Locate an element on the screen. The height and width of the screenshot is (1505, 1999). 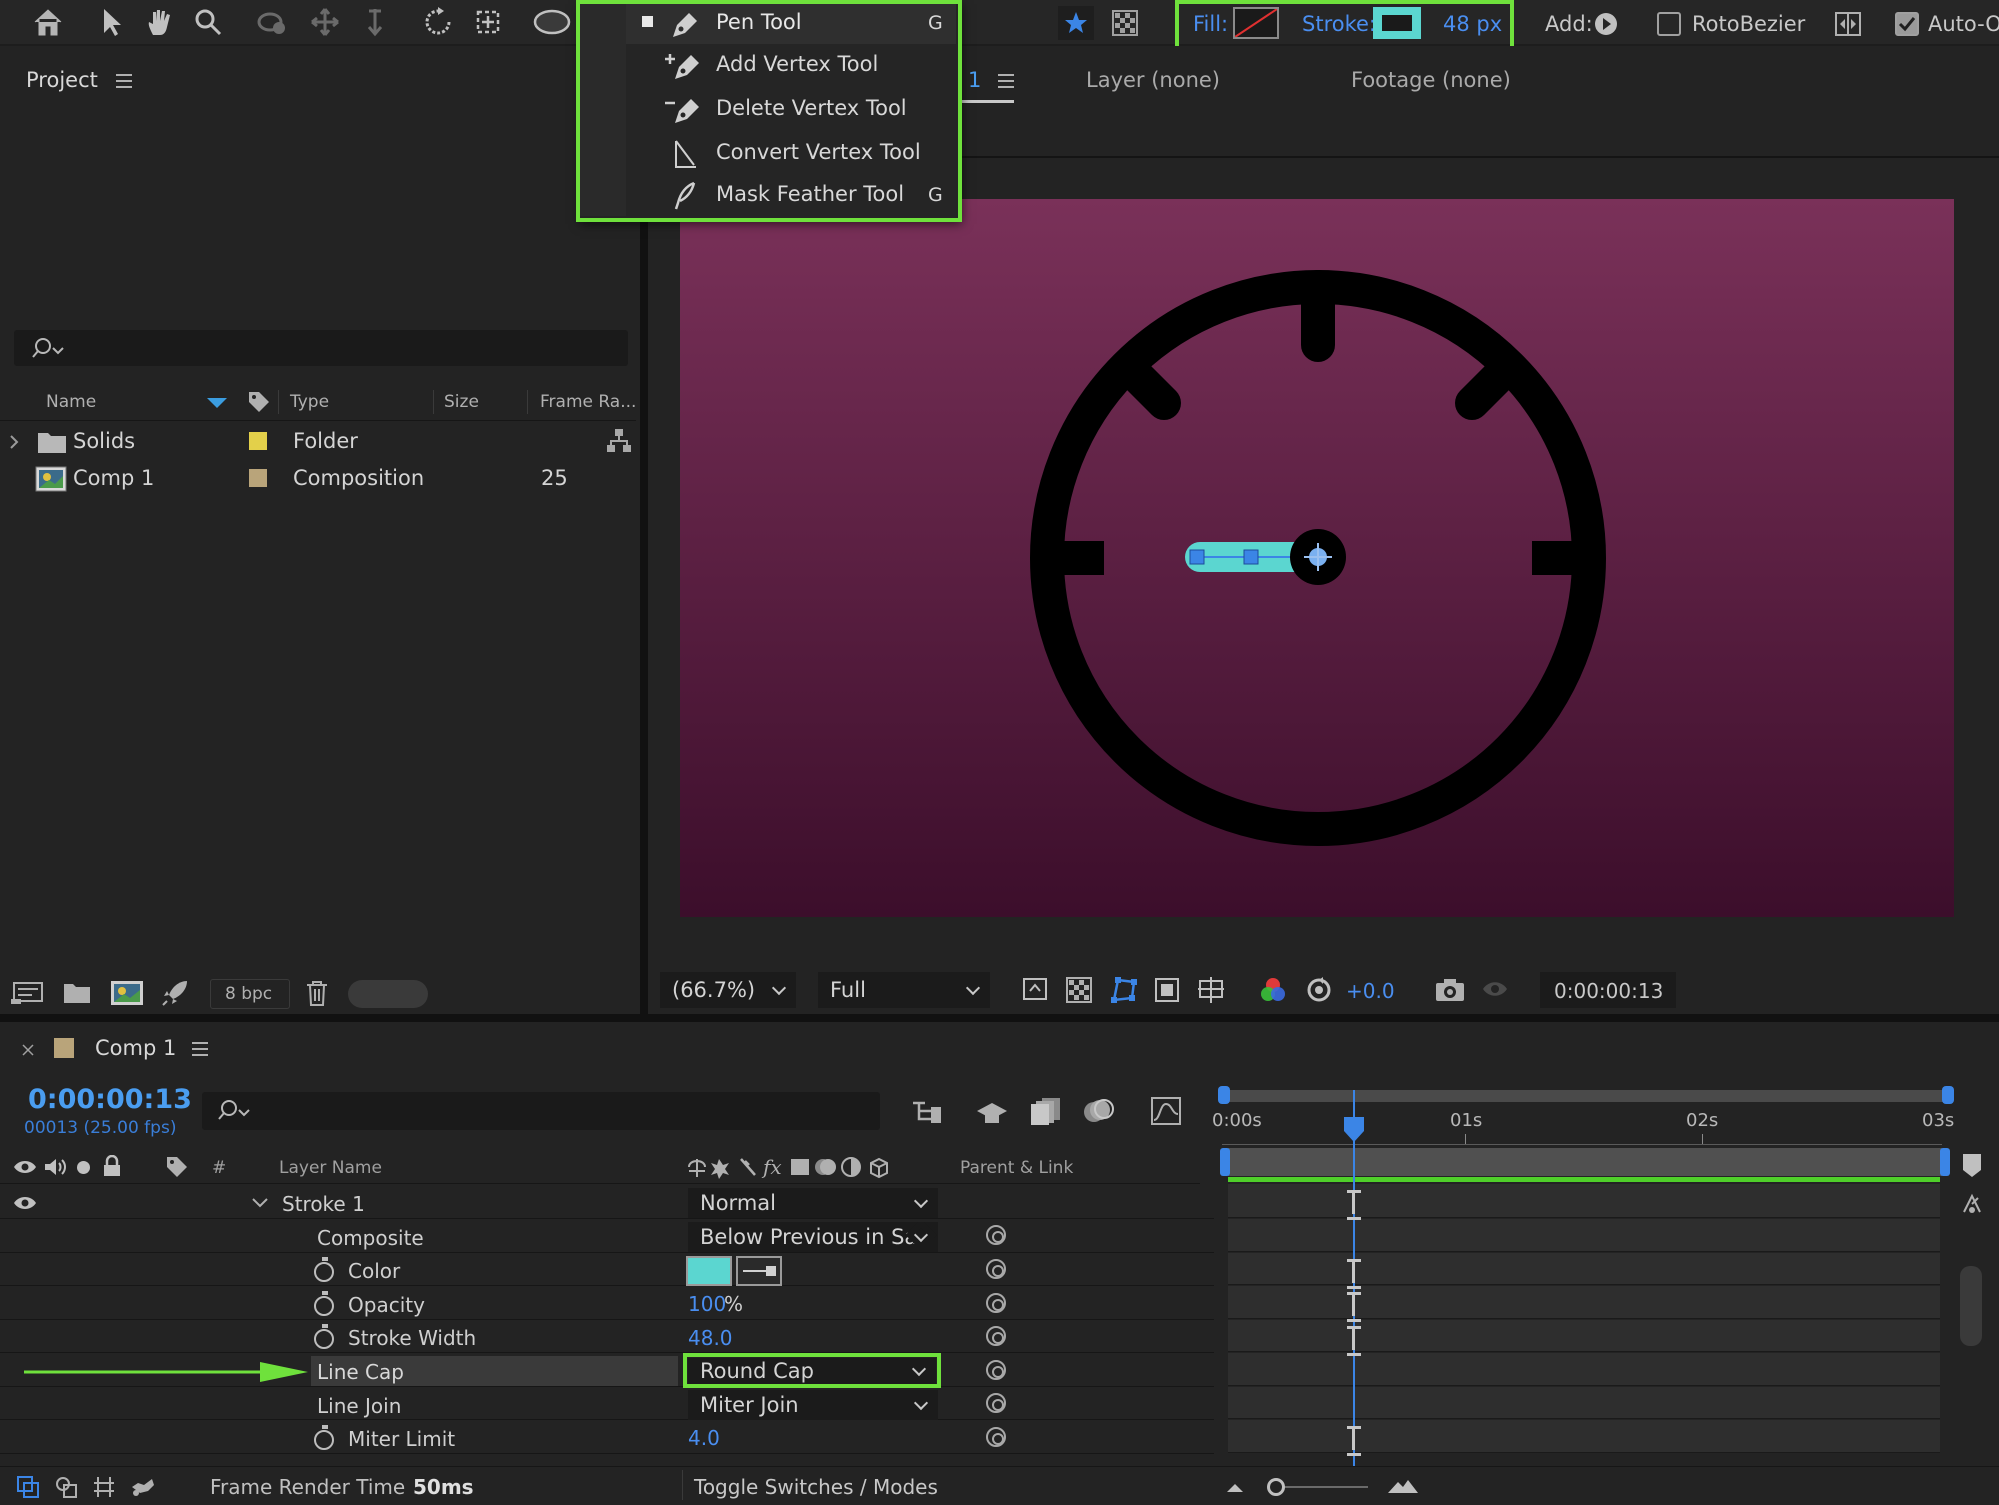
render-time-icon is located at coordinates (143, 1487).